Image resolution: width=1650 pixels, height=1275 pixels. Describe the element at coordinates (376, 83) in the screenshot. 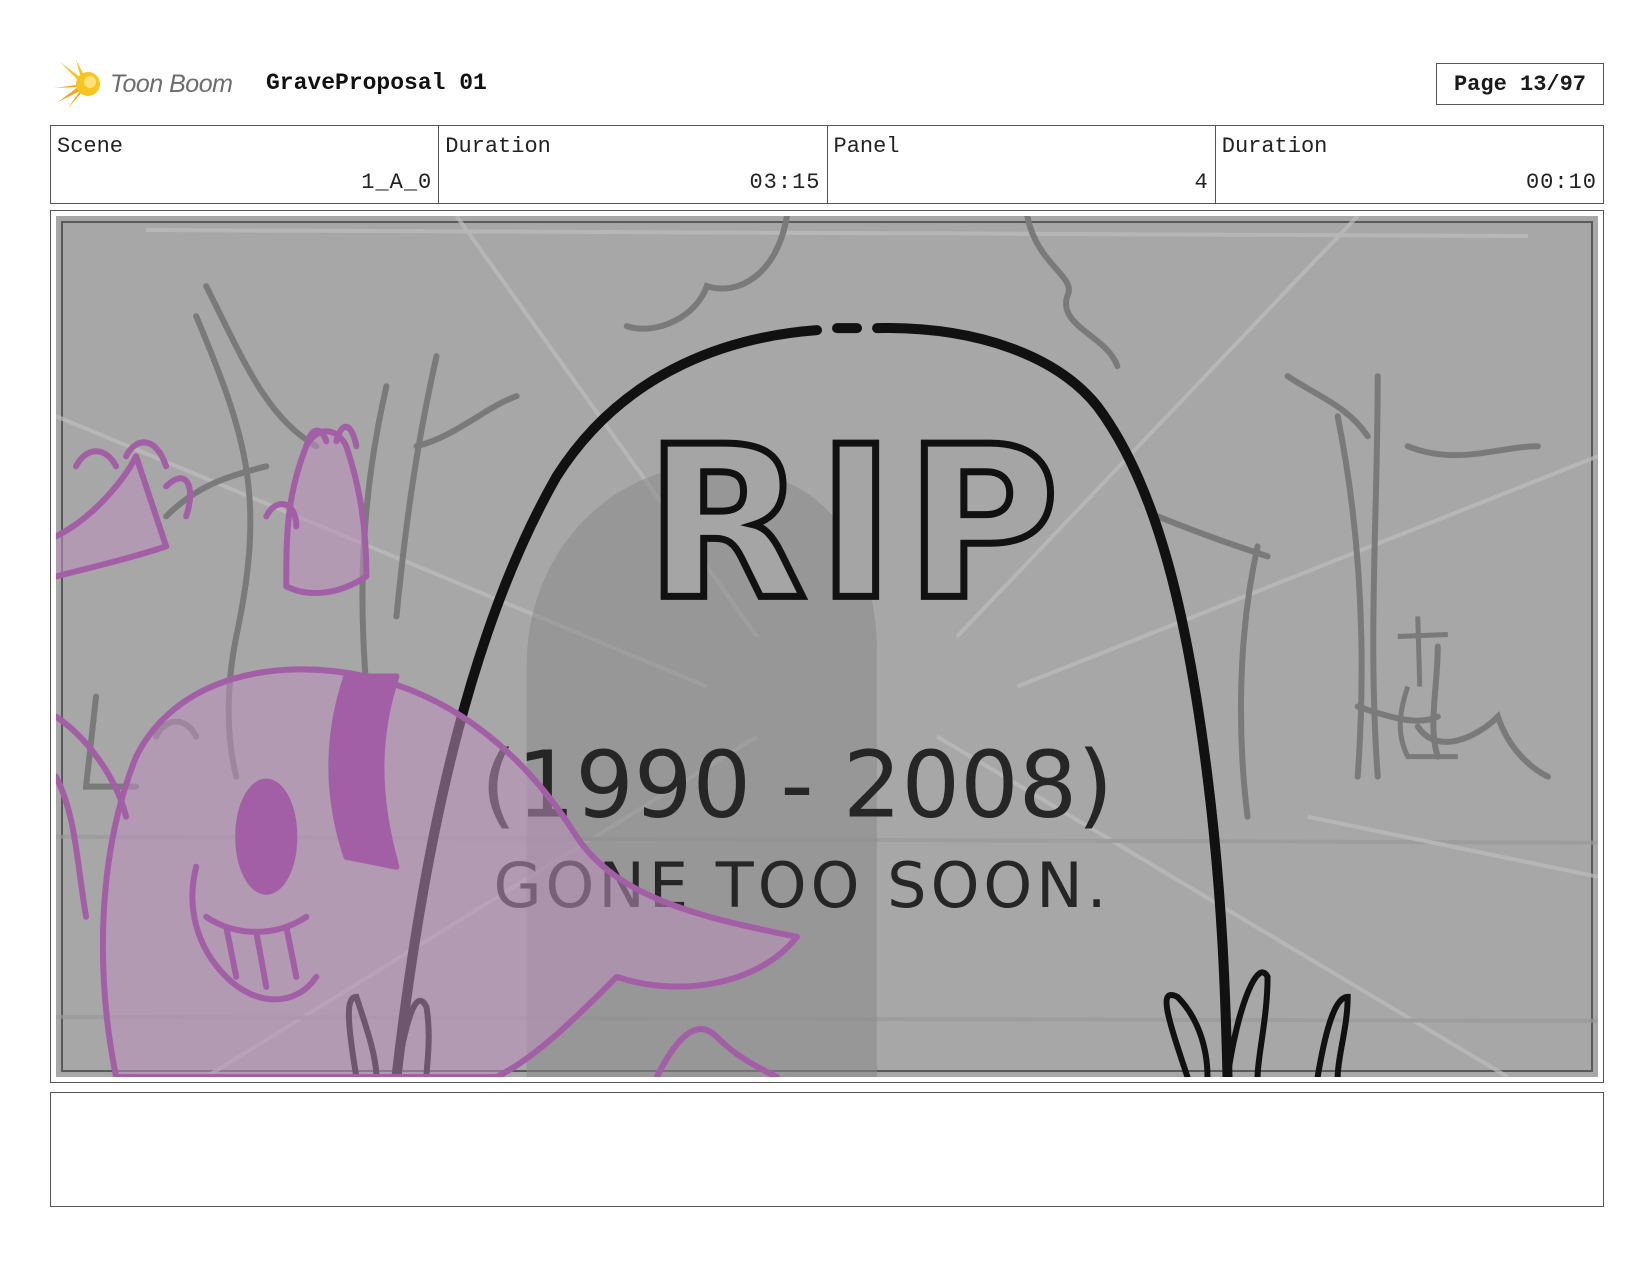

I see `project-title: GraveProposal 01` at that location.